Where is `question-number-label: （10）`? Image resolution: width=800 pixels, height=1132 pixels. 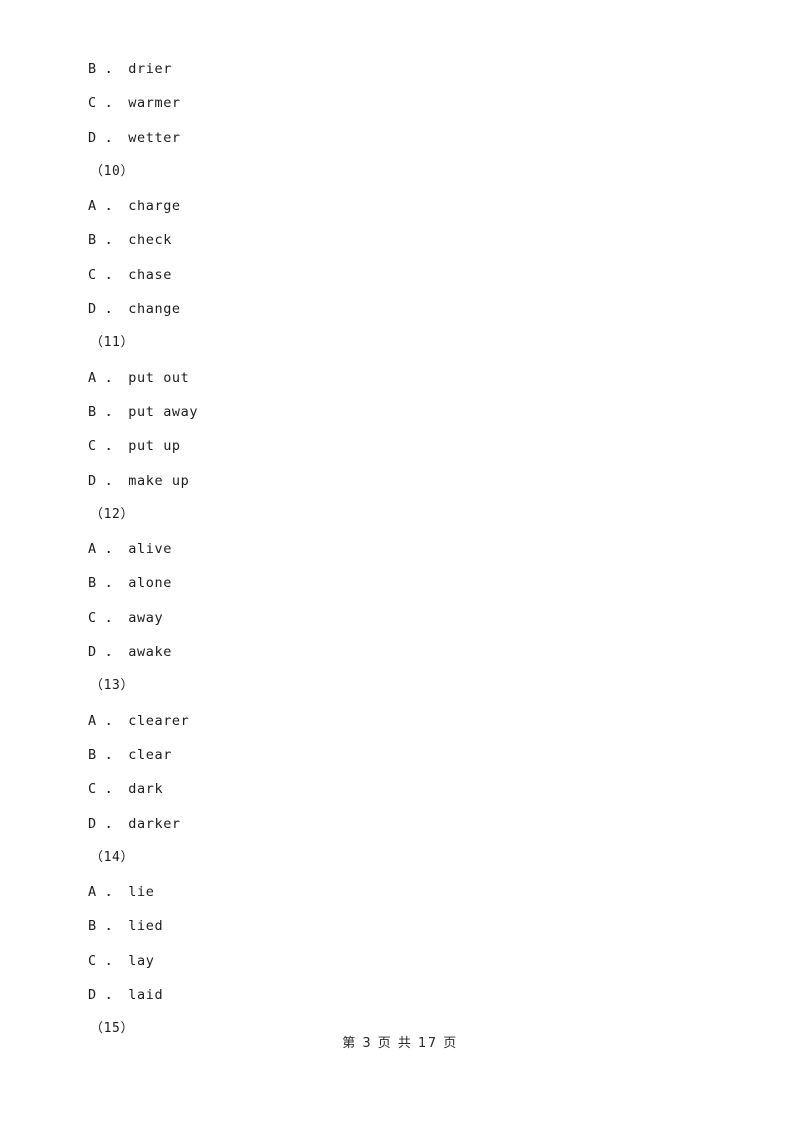
question-number-label: （10） is located at coordinates (112, 171).